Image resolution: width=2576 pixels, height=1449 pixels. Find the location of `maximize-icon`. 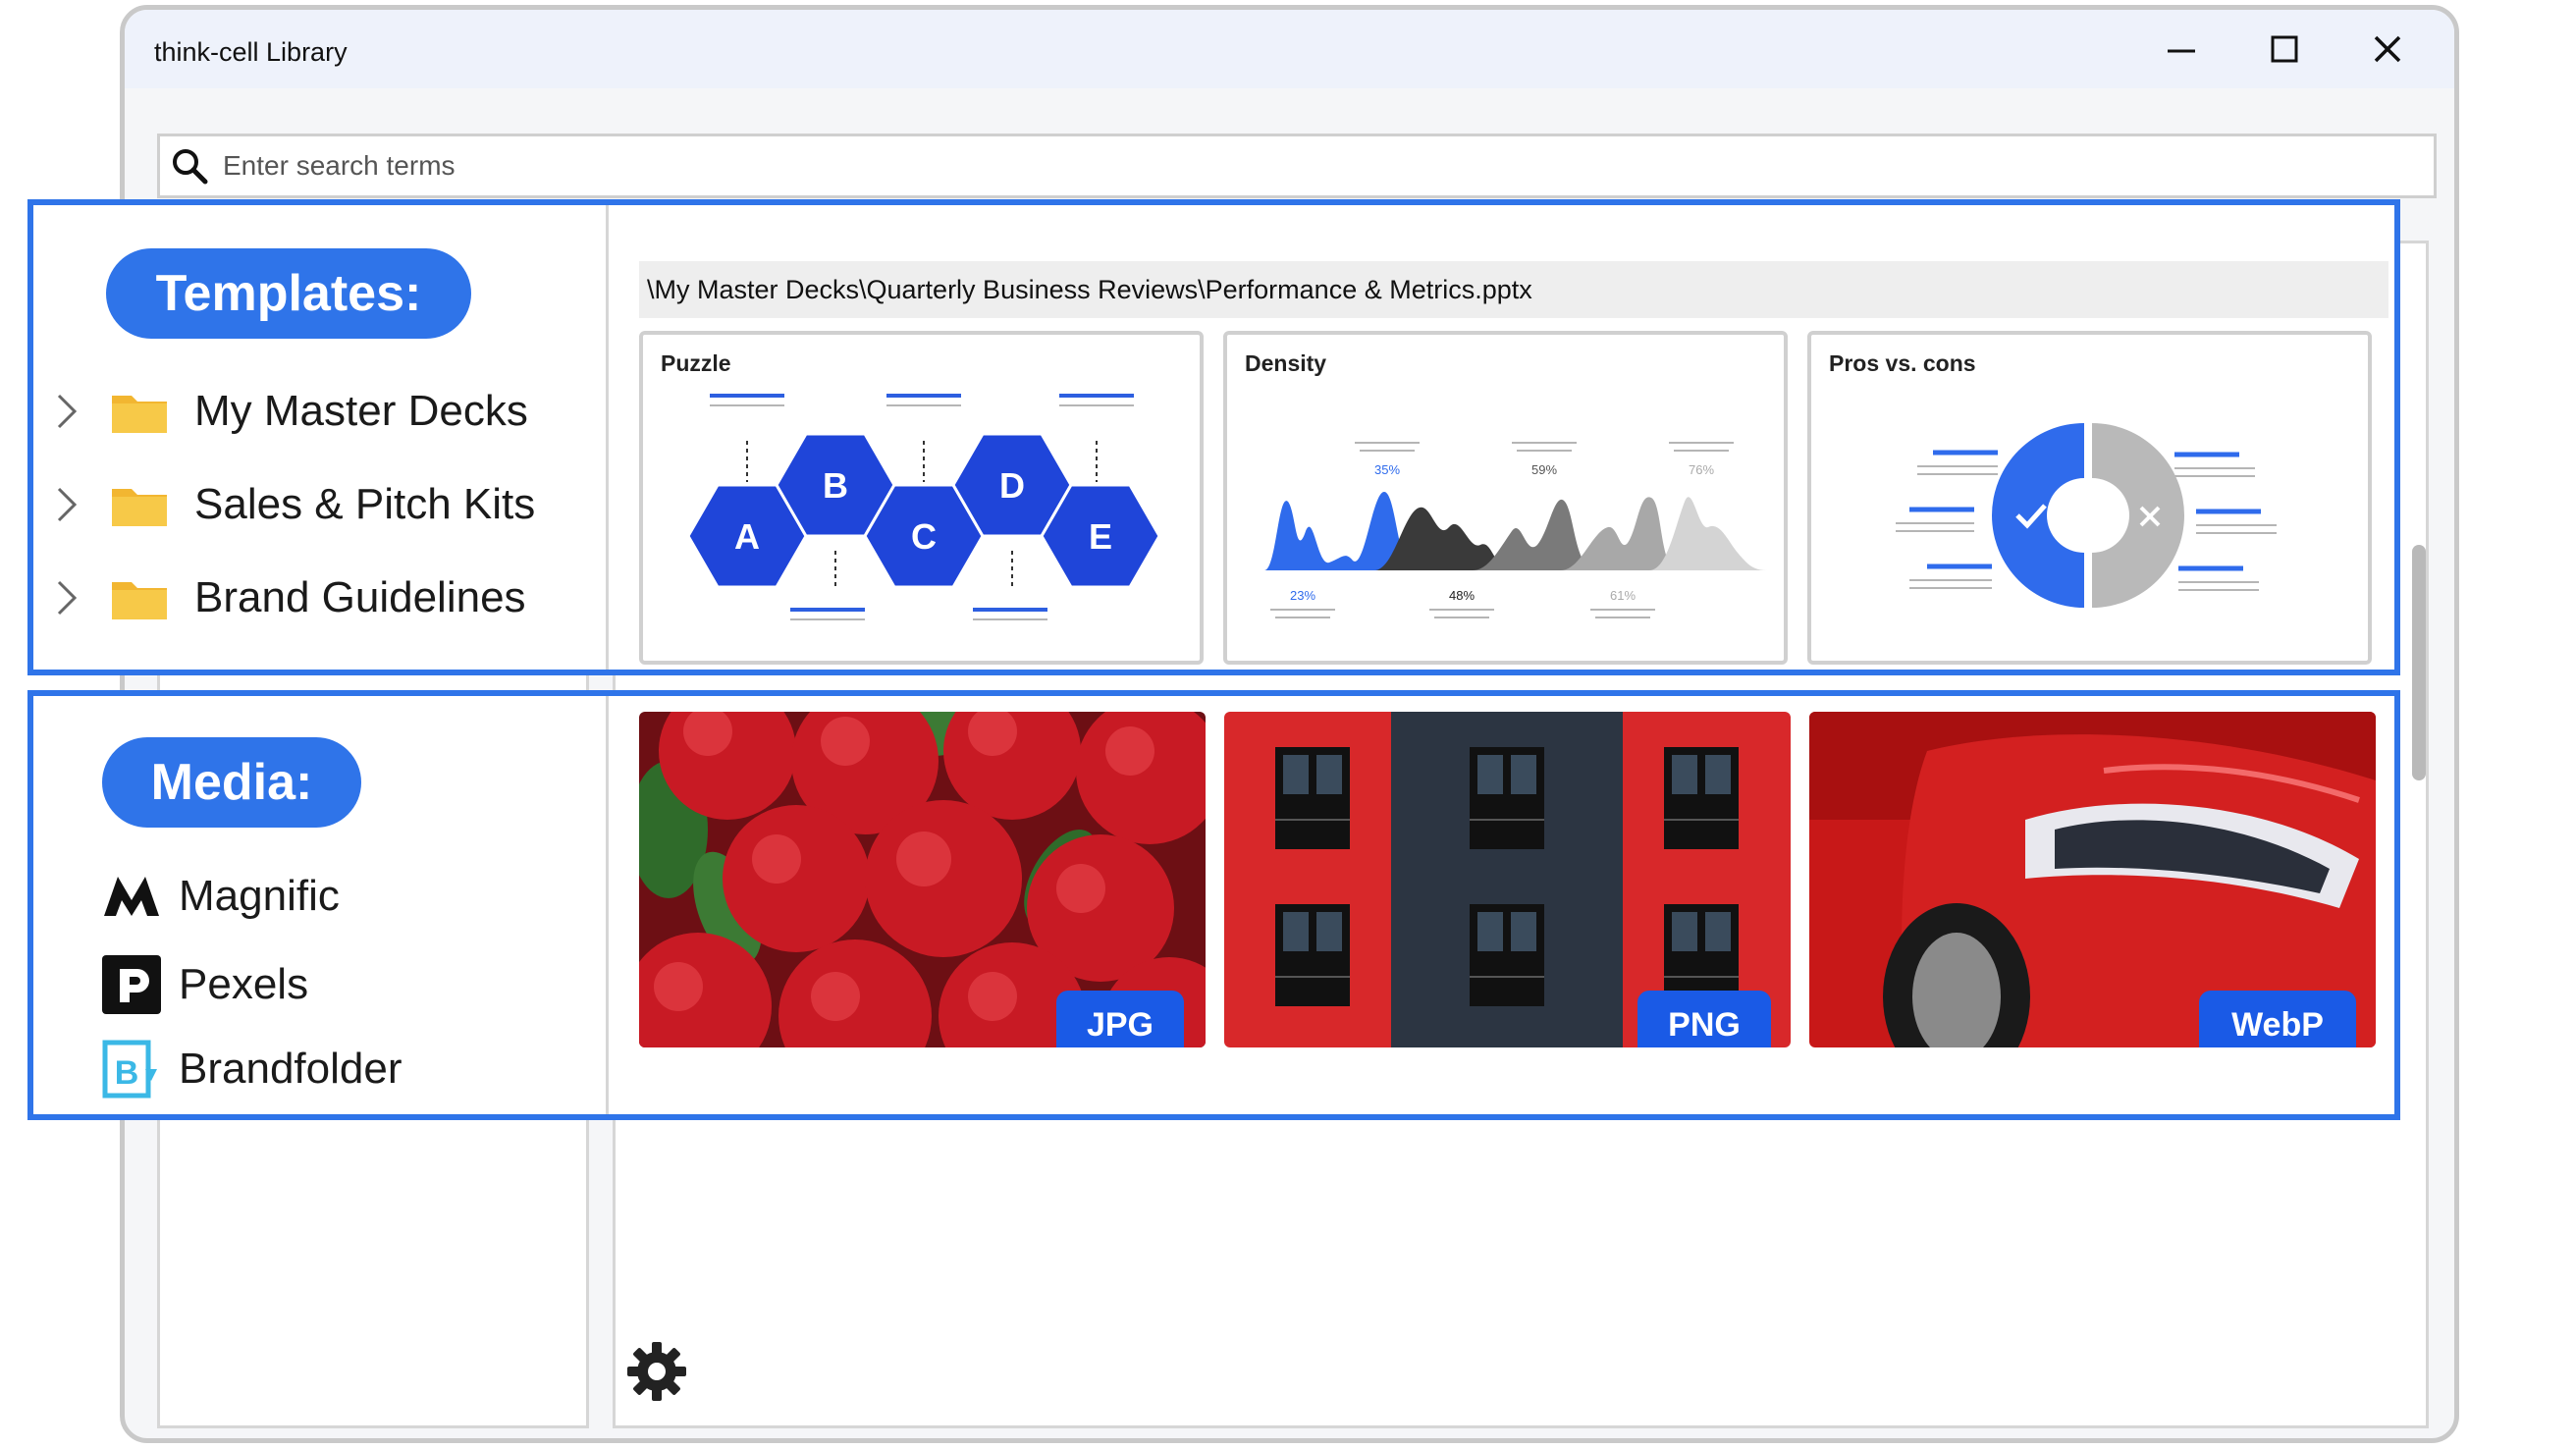

maximize-icon is located at coordinates (2284, 49).